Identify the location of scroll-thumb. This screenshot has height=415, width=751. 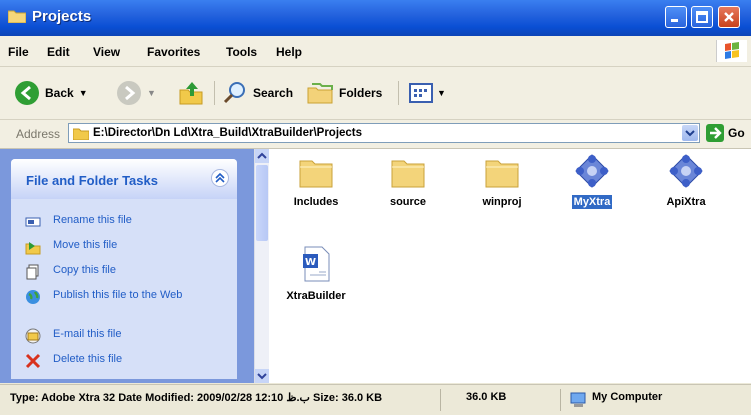
(262, 203).